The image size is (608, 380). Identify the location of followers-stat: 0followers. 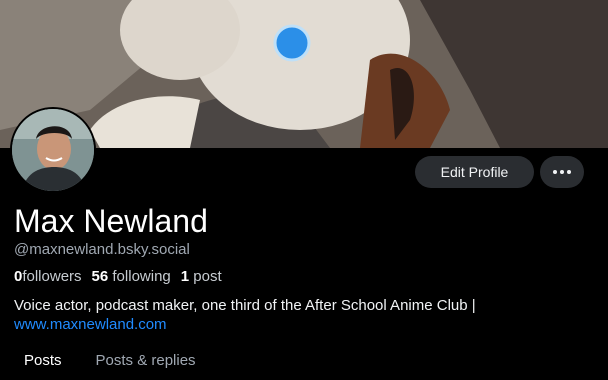
(48, 276).